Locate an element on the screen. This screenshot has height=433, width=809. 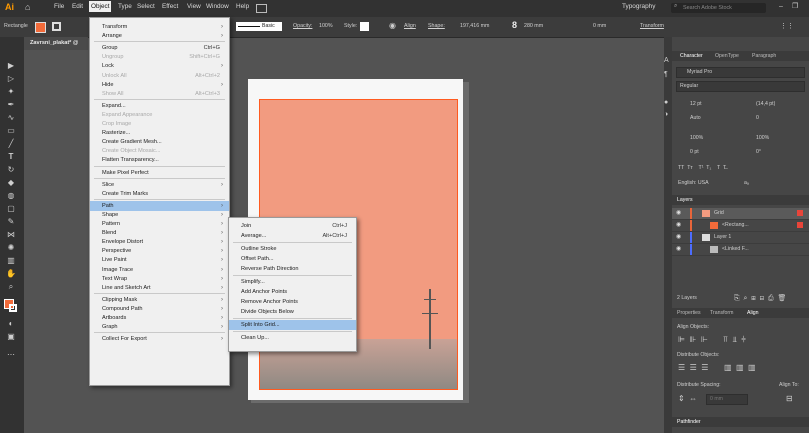
tab-character: Character is located at coordinates (691, 56).